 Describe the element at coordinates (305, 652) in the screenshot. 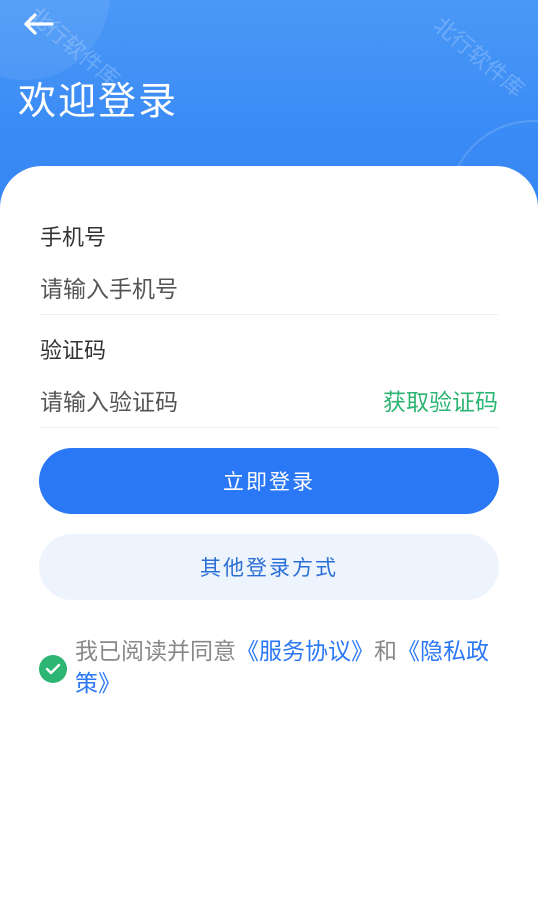

I see `service-agreement-link: 《服务协议》` at that location.